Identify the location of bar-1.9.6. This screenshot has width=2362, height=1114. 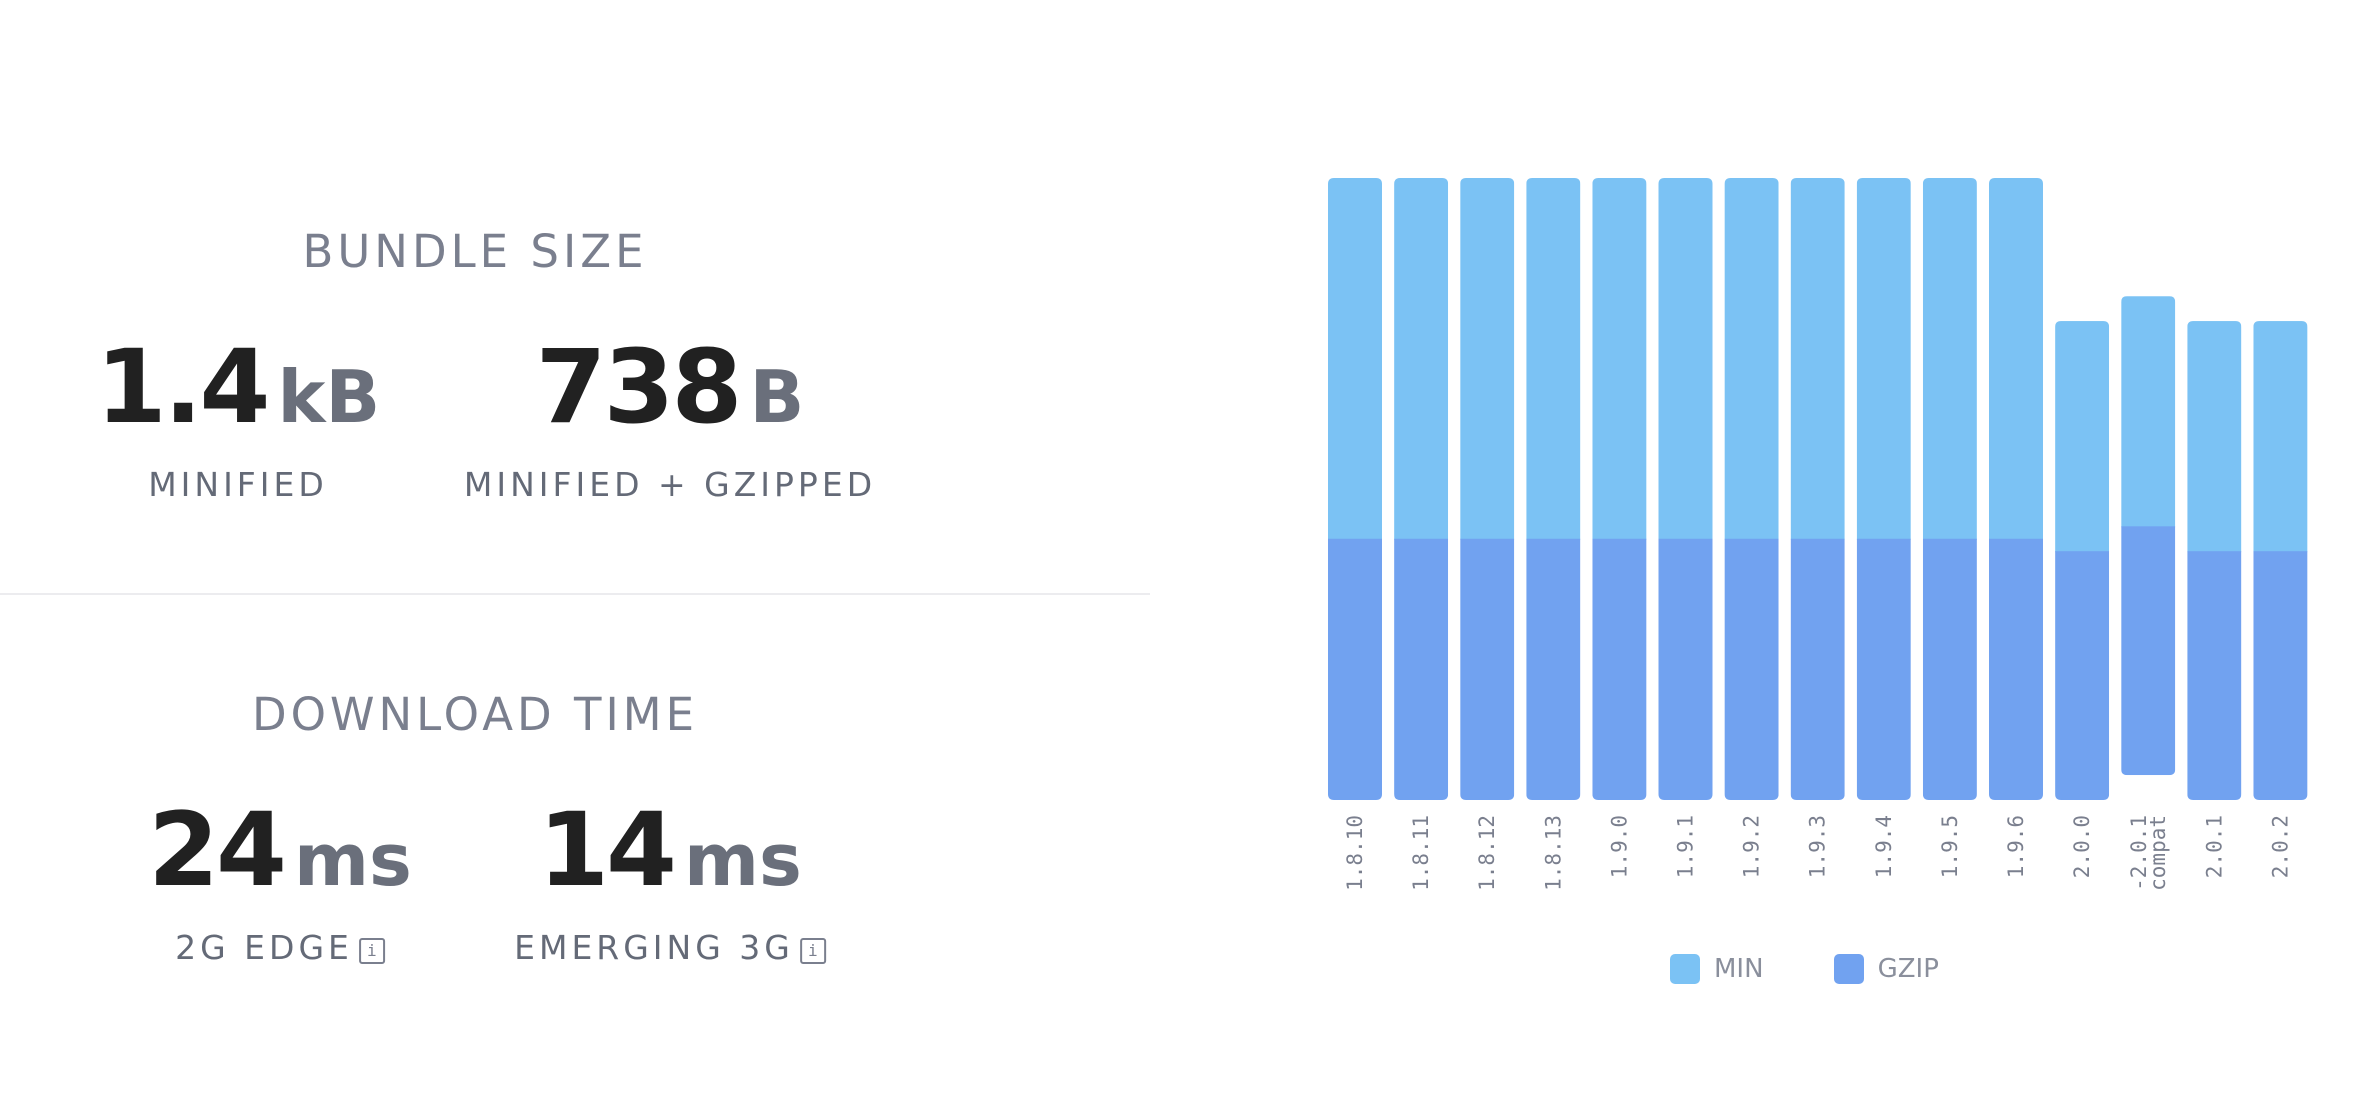
(2016, 489).